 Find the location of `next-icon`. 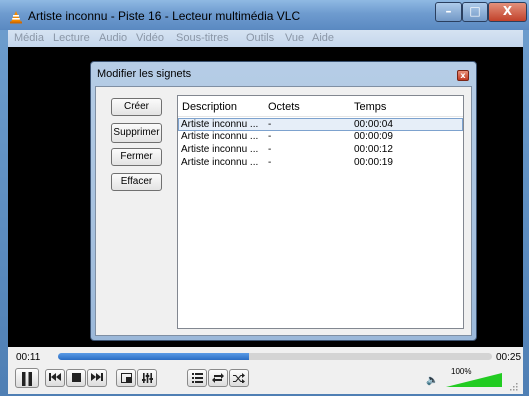

next-icon is located at coordinates (97, 377).